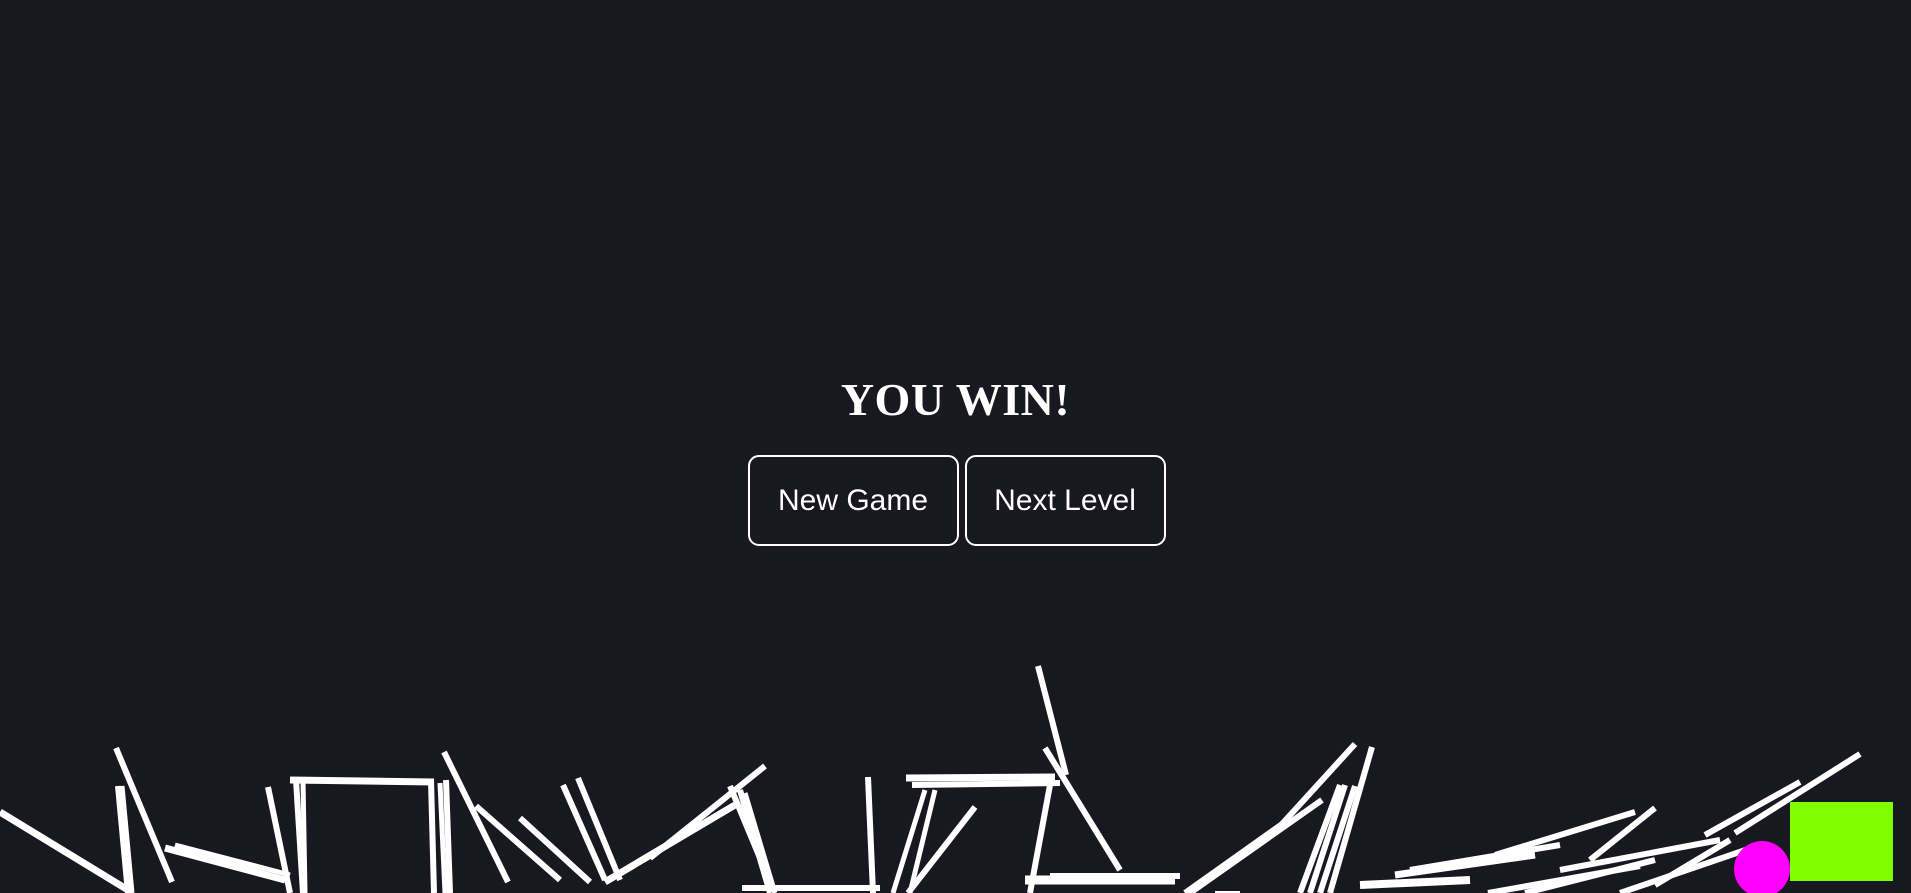 The height and width of the screenshot is (893, 1911). I want to click on new-game-button: New Game, so click(853, 500).